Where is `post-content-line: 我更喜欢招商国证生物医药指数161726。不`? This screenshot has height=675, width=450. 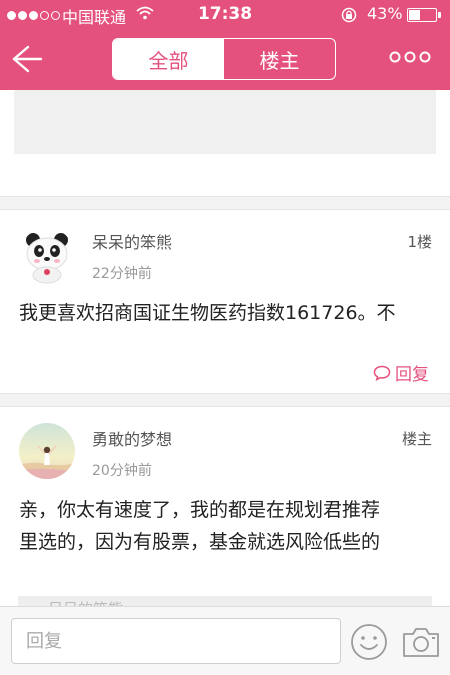 post-content-line: 我更喜欢招商国证生物医药指数161726。不 is located at coordinates (207, 313).